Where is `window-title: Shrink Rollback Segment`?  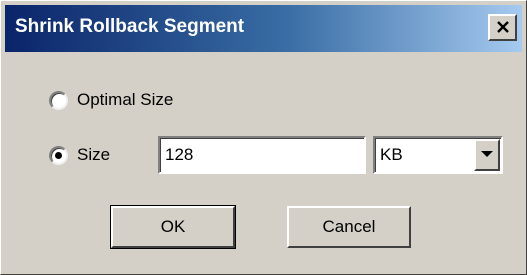 window-title: Shrink Rollback Segment is located at coordinates (130, 26).